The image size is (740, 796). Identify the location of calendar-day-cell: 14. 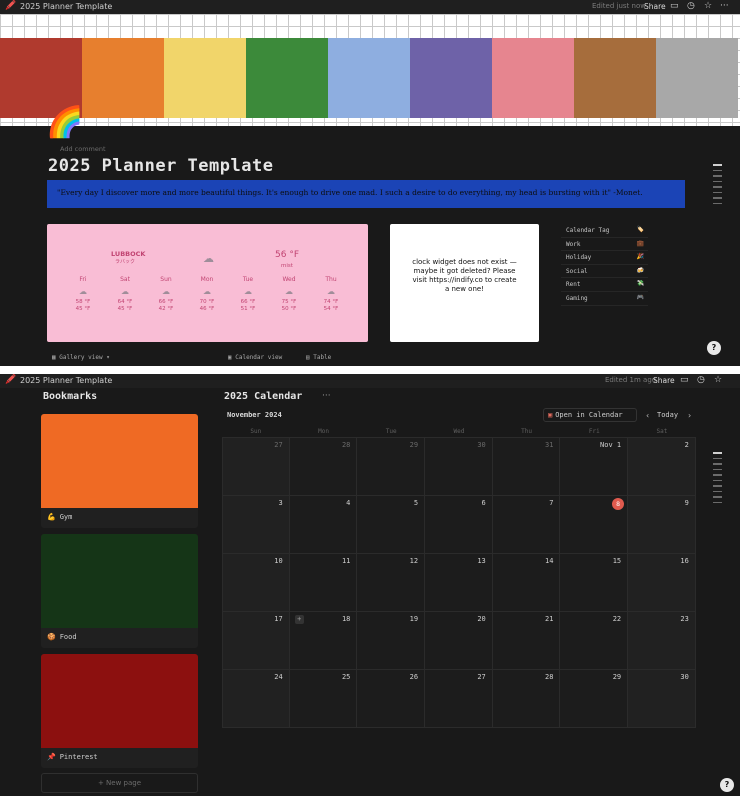
(526, 583).